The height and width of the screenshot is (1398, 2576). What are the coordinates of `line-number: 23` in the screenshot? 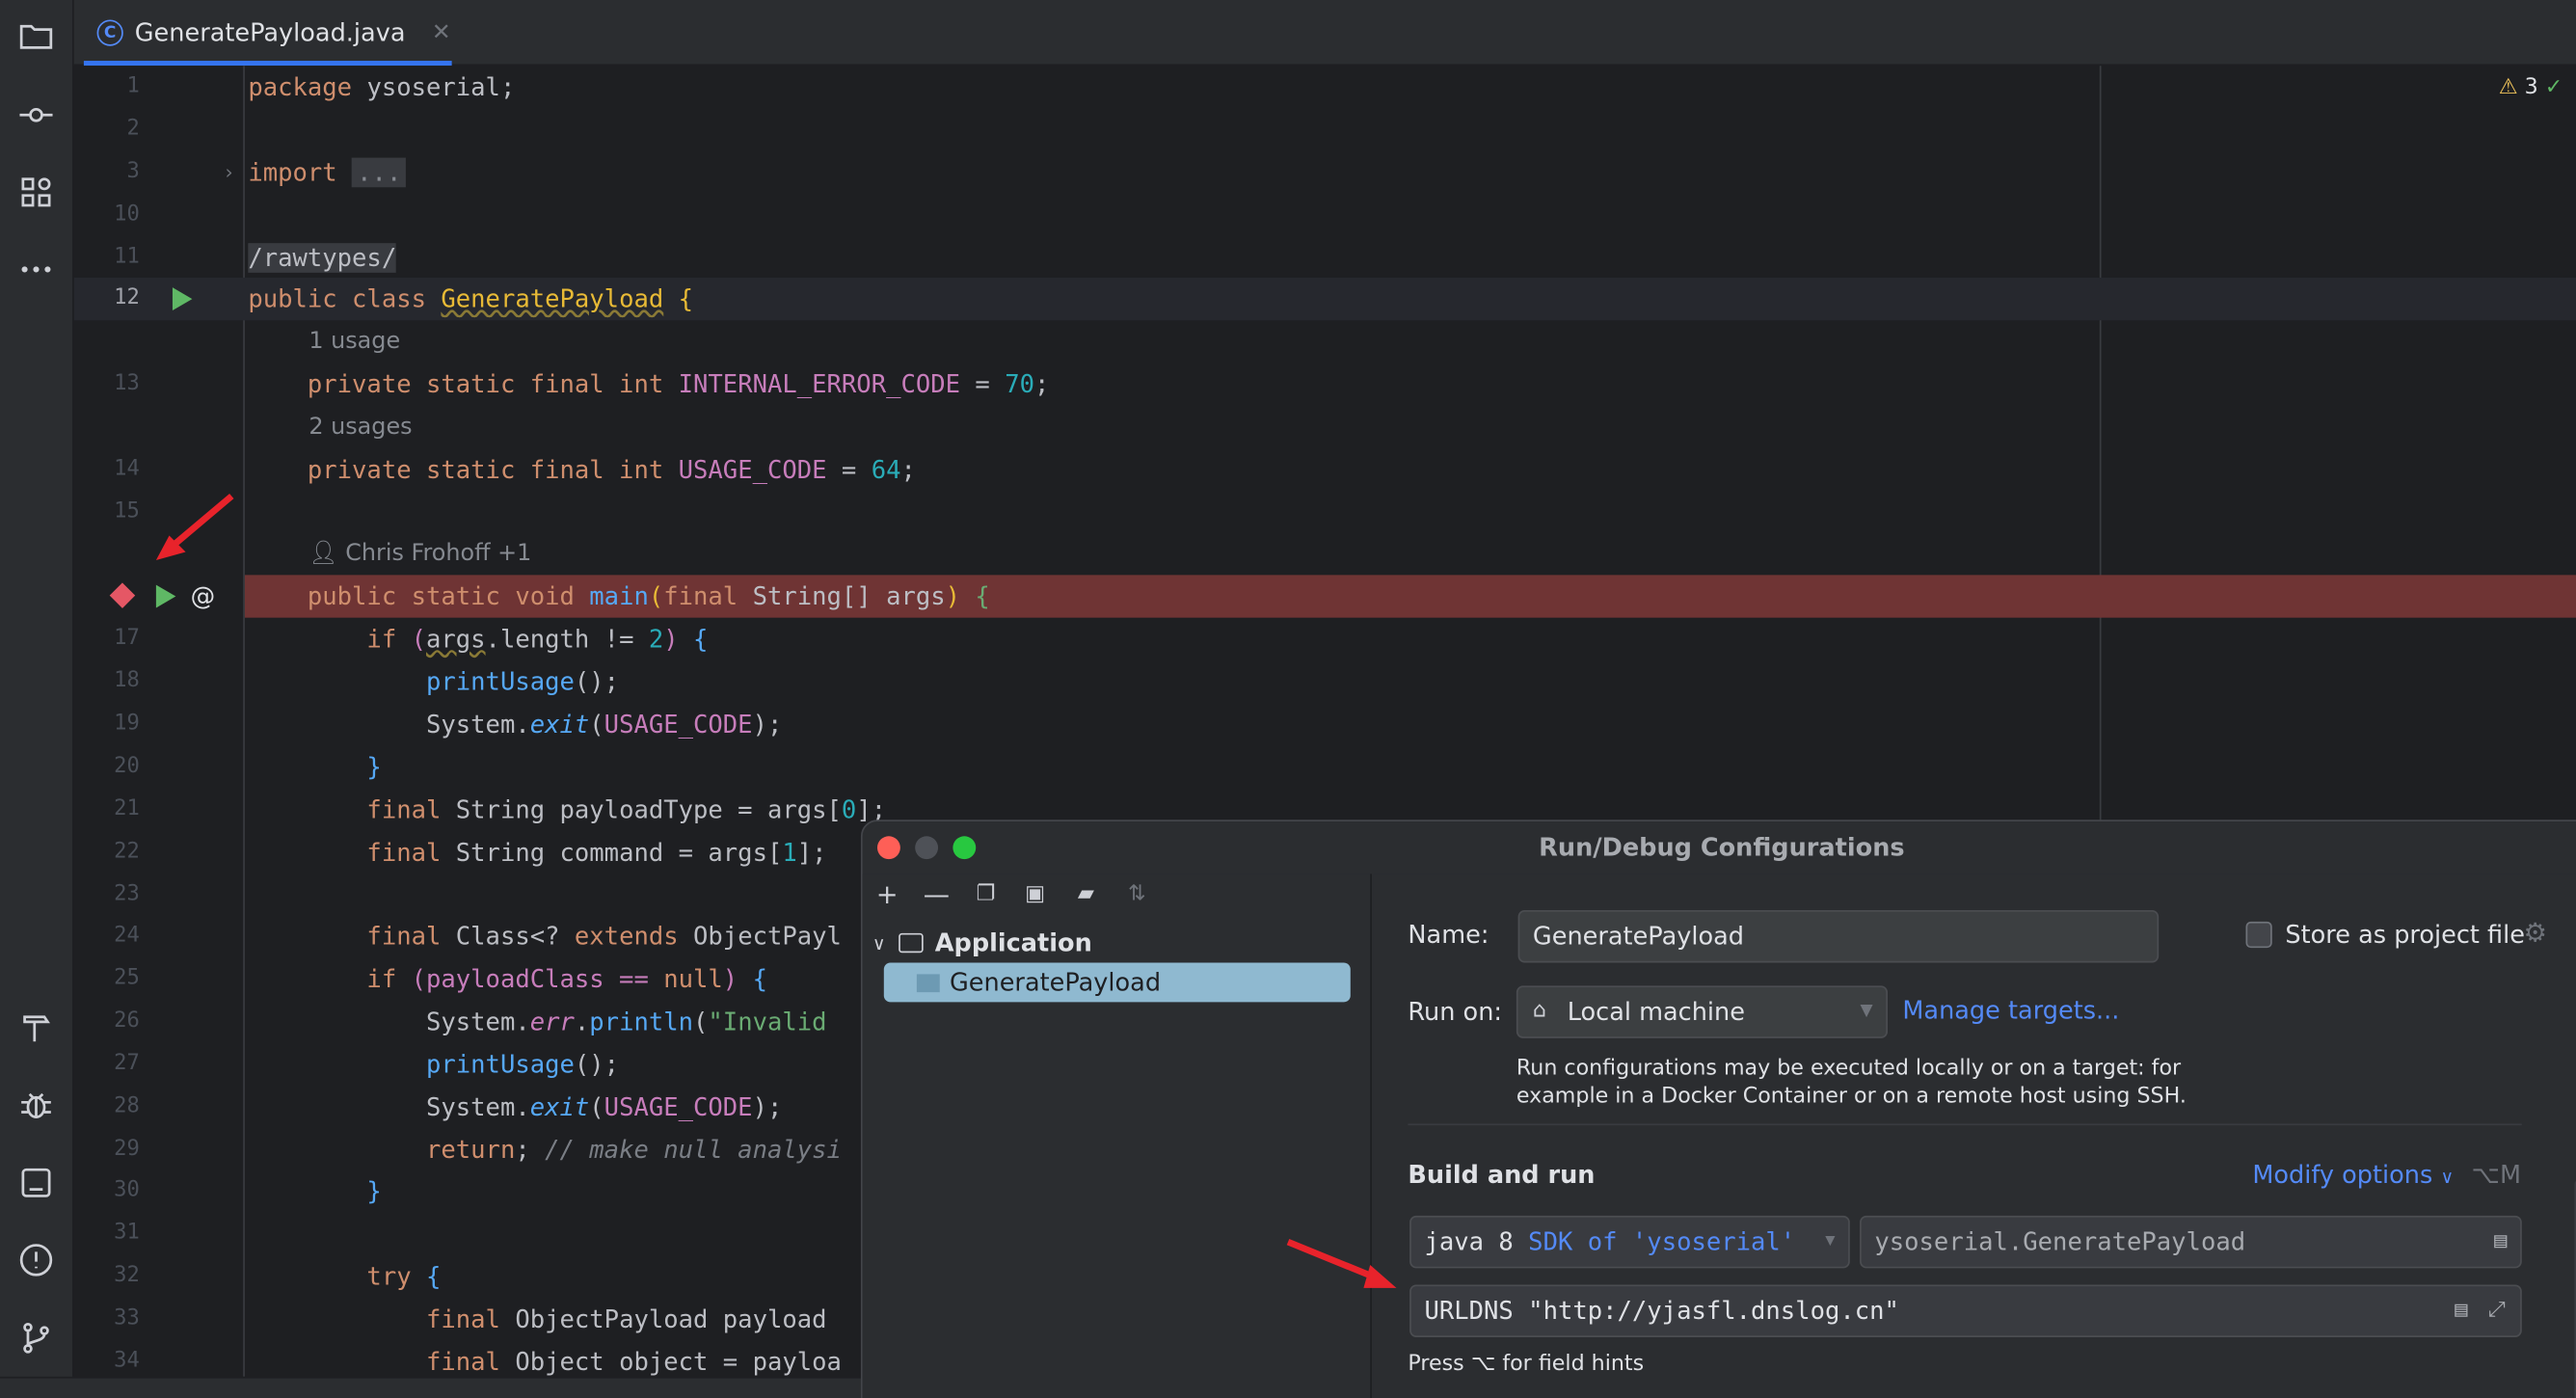 It's located at (127, 894).